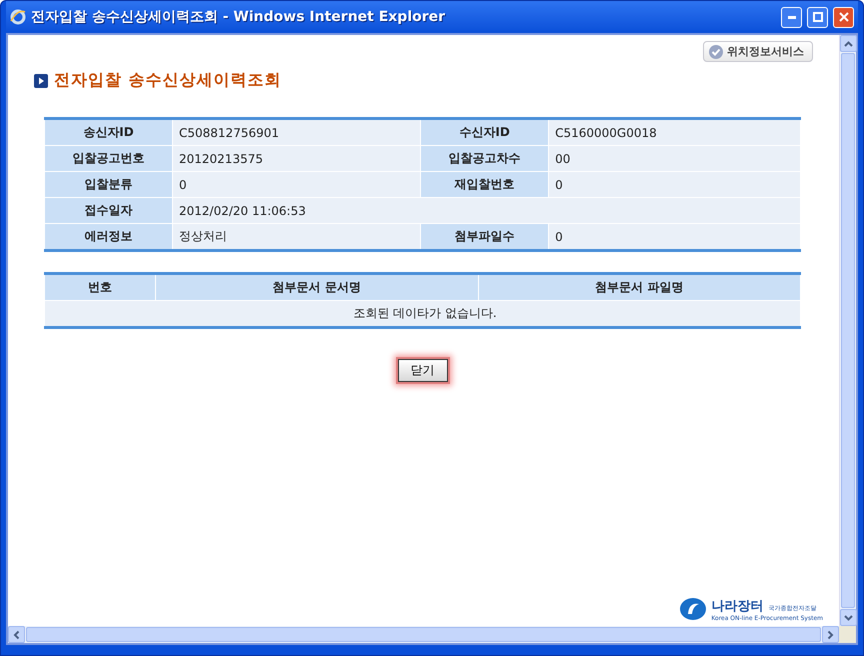 The height and width of the screenshot is (656, 864). What do you see at coordinates (108, 185) in the screenshot?
I see `field-label: 입찰분류` at bounding box center [108, 185].